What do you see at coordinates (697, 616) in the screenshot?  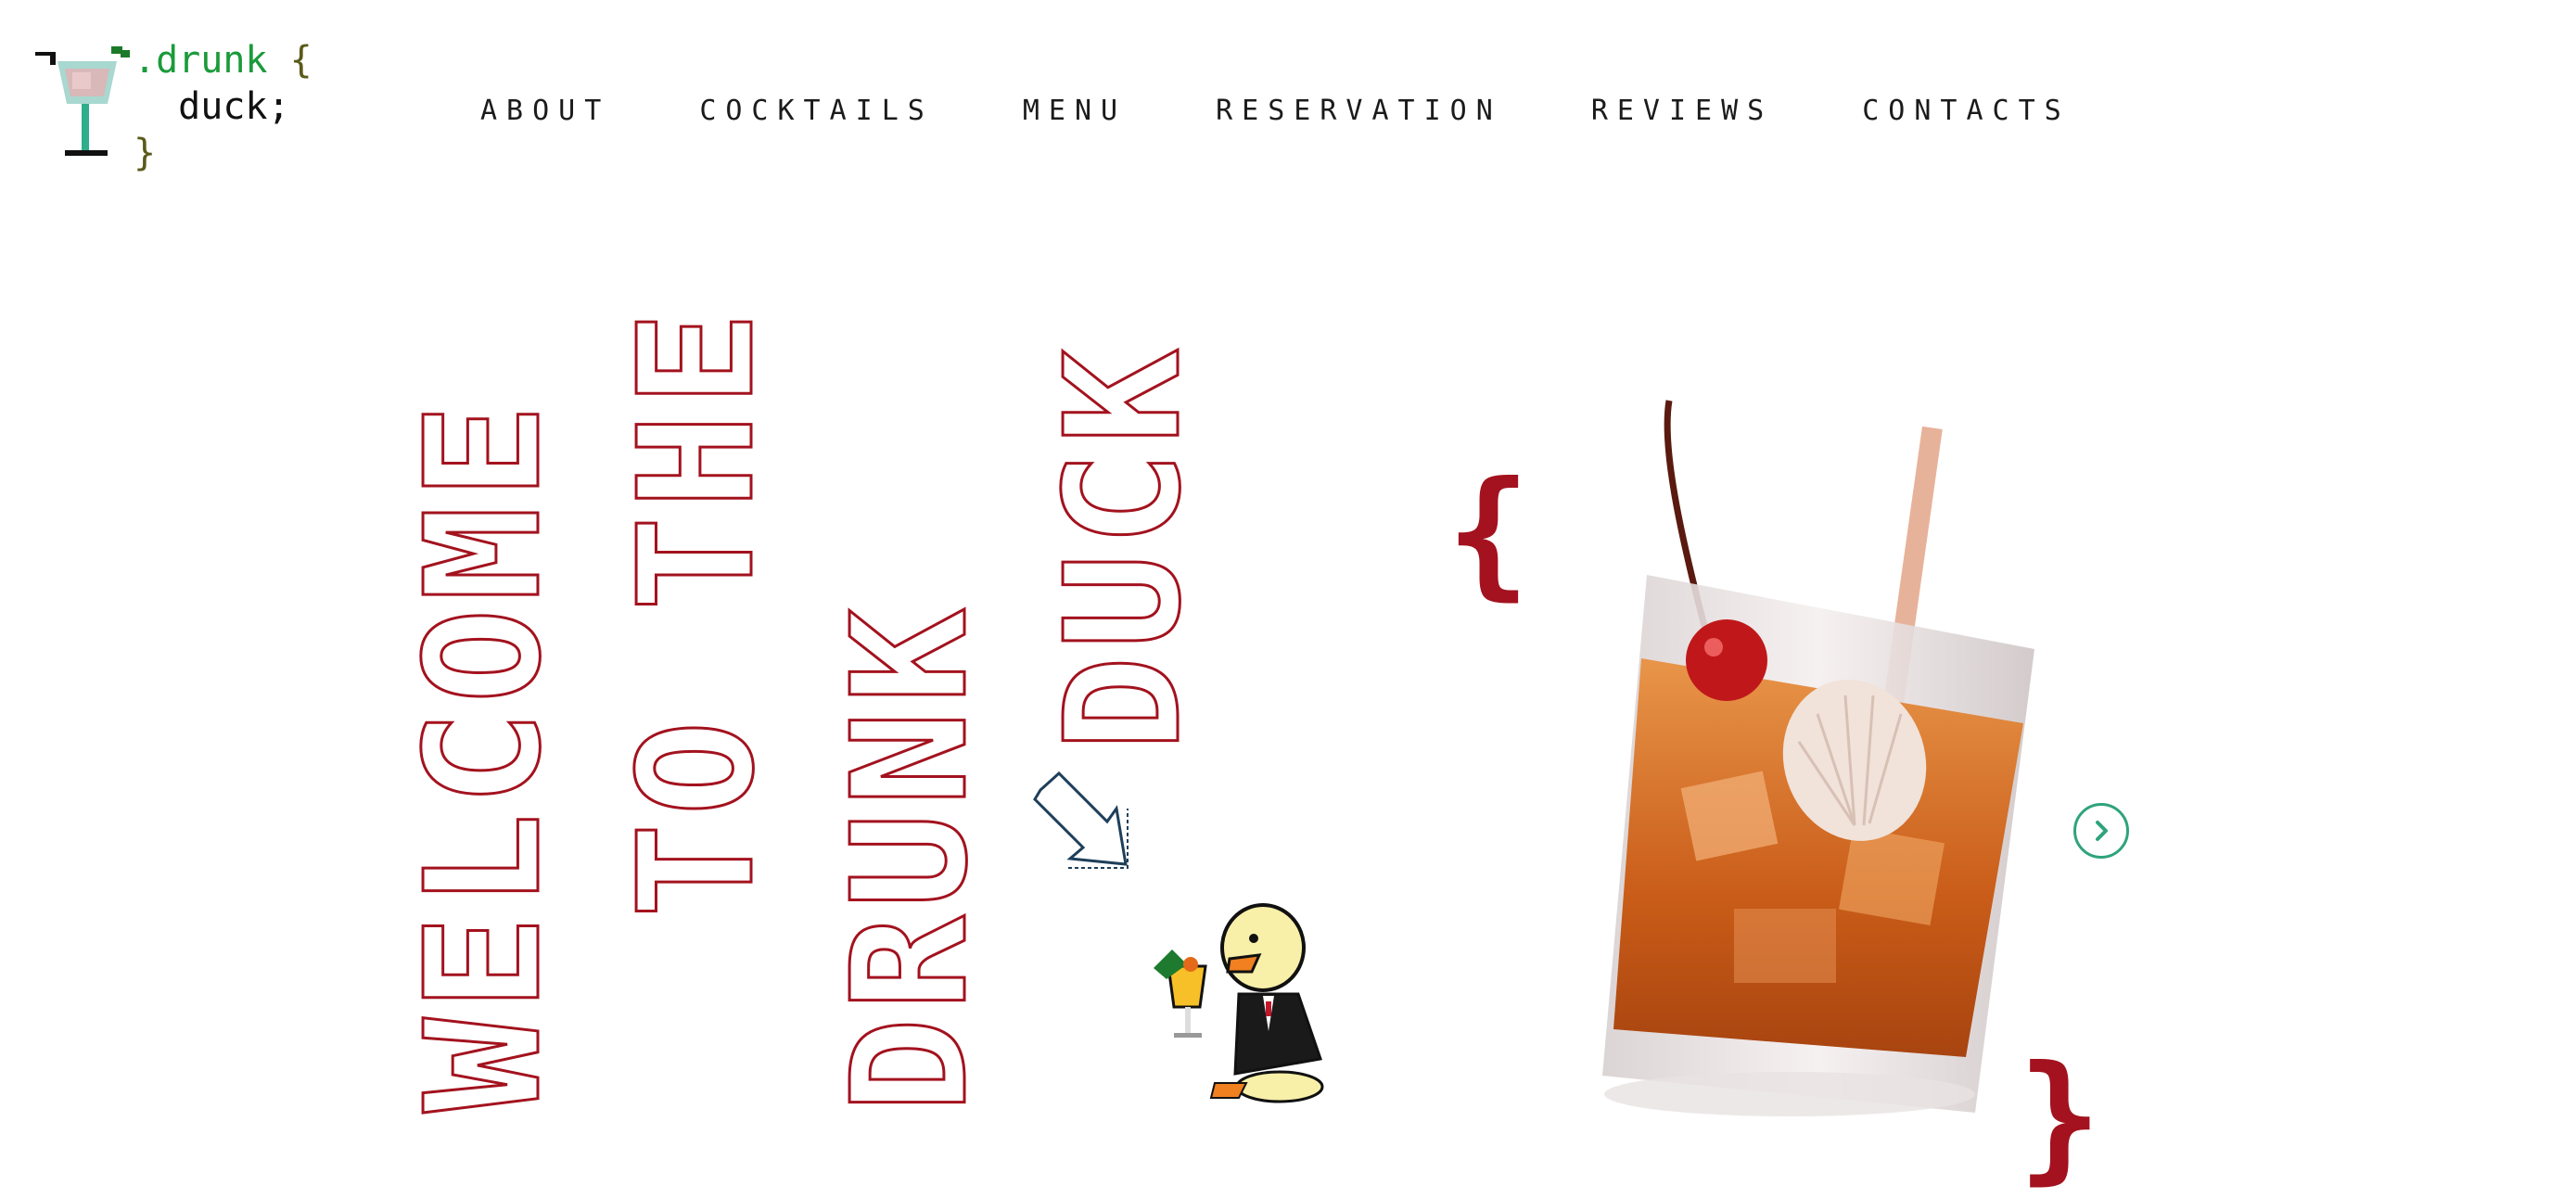 I see `hero-word-to-the: TO THE` at bounding box center [697, 616].